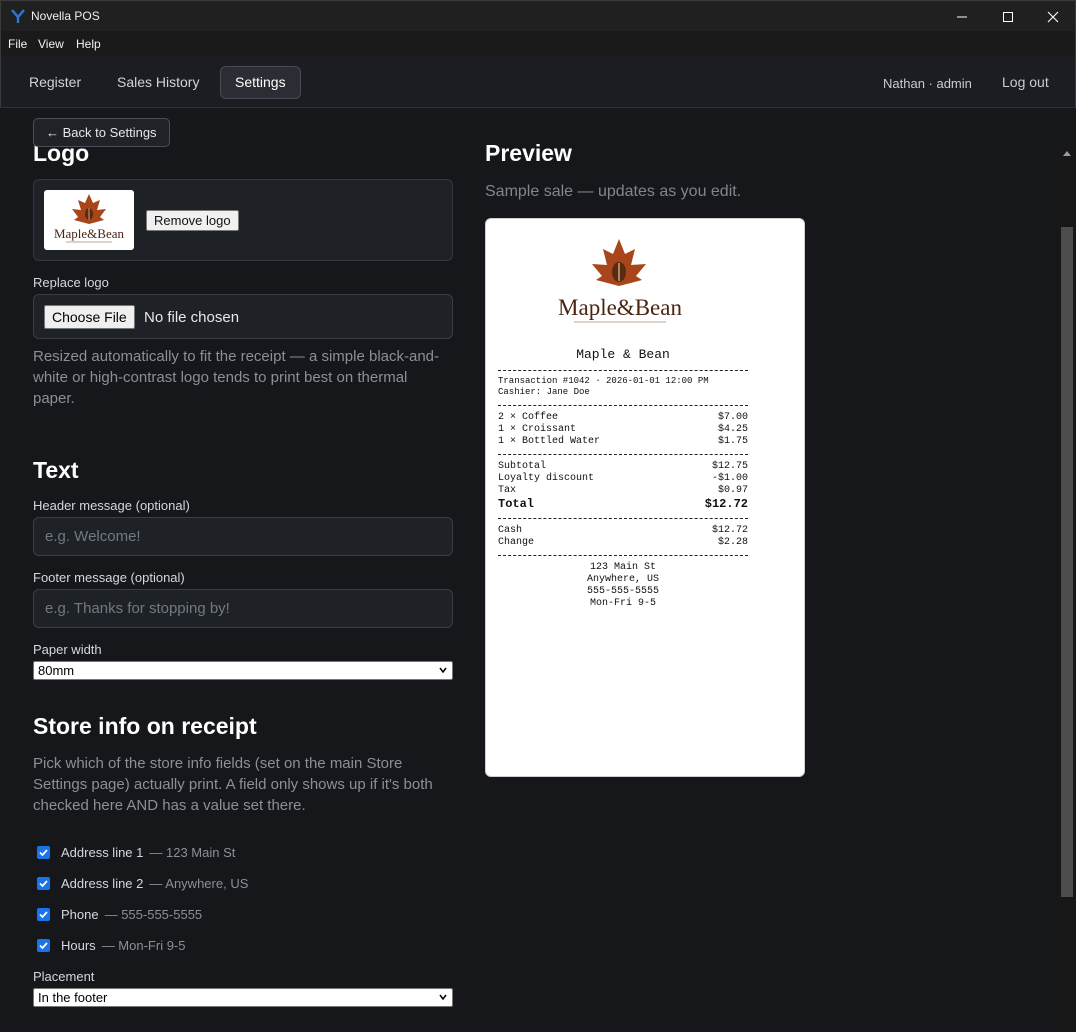 This screenshot has height=1032, width=1076. I want to click on close-window-button, so click(1053, 16).